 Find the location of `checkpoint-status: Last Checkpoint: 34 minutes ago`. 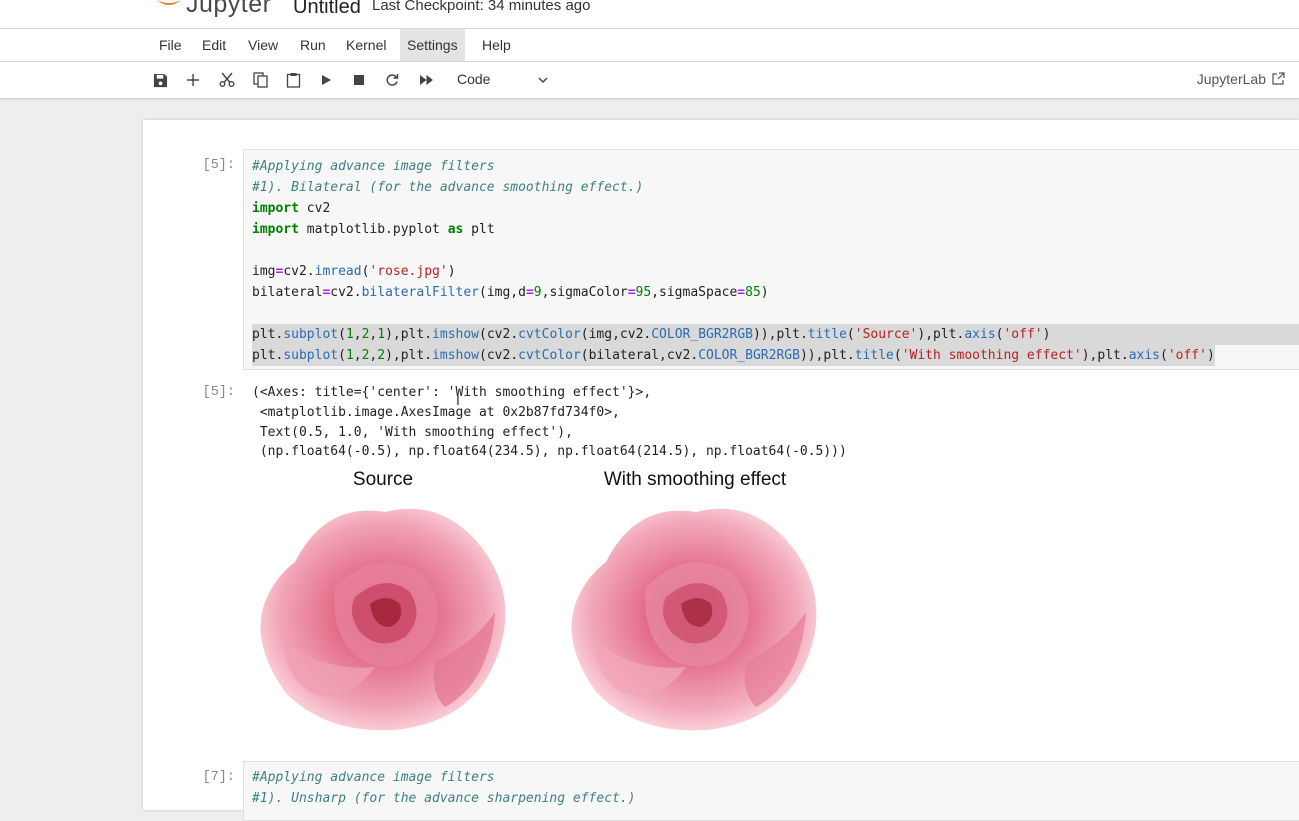

checkpoint-status: Last Checkpoint: 34 minutes ago is located at coordinates (481, 7).